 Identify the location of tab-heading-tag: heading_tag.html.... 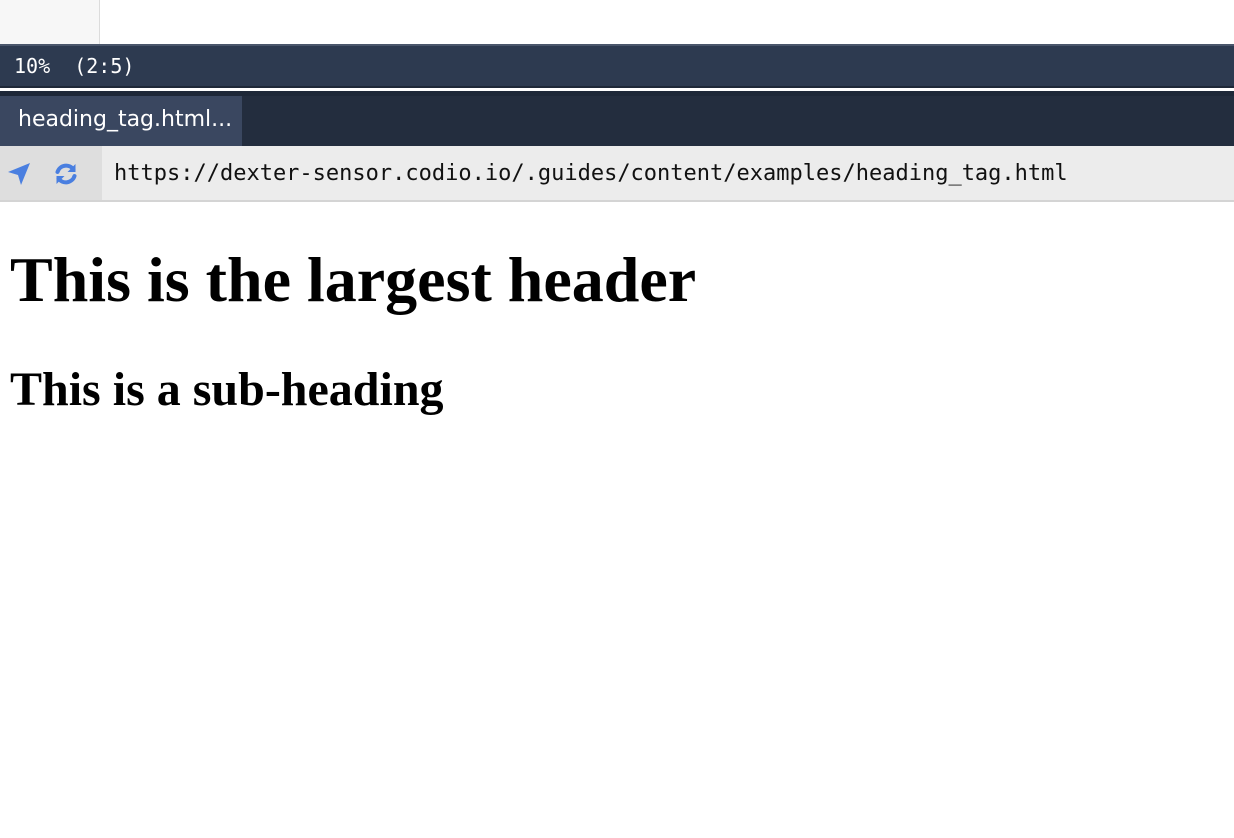
(121, 121).